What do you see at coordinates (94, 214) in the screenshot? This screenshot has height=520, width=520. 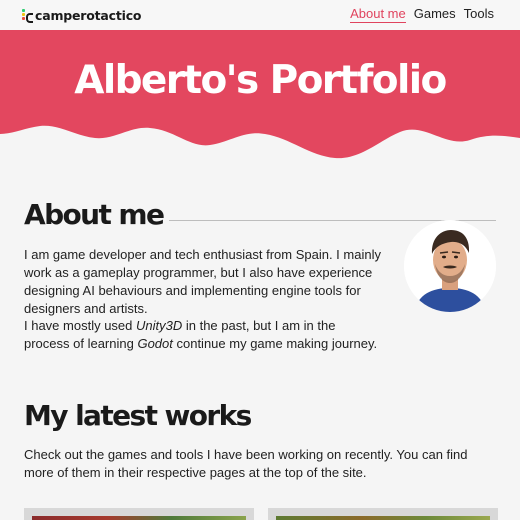 I see `about-heading: About me` at bounding box center [94, 214].